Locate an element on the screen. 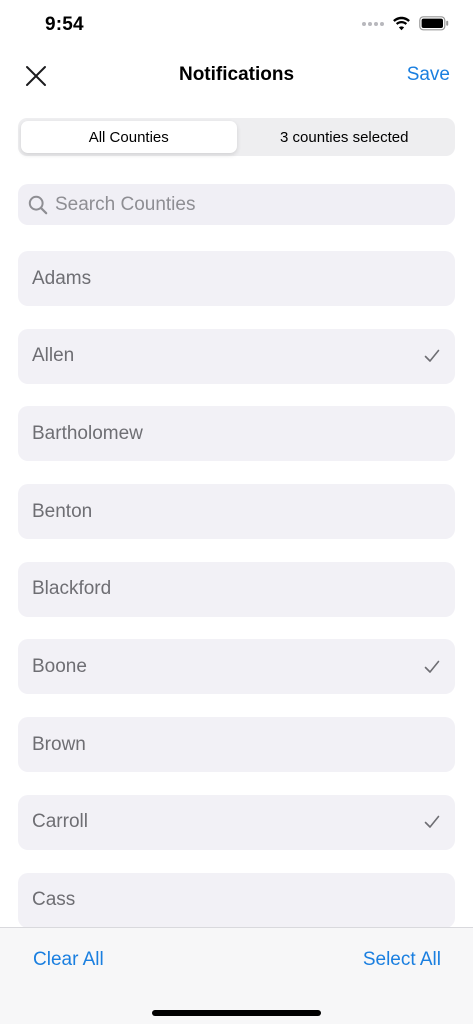 The image size is (473, 1024). select-all-button: Select All is located at coordinates (402, 960).